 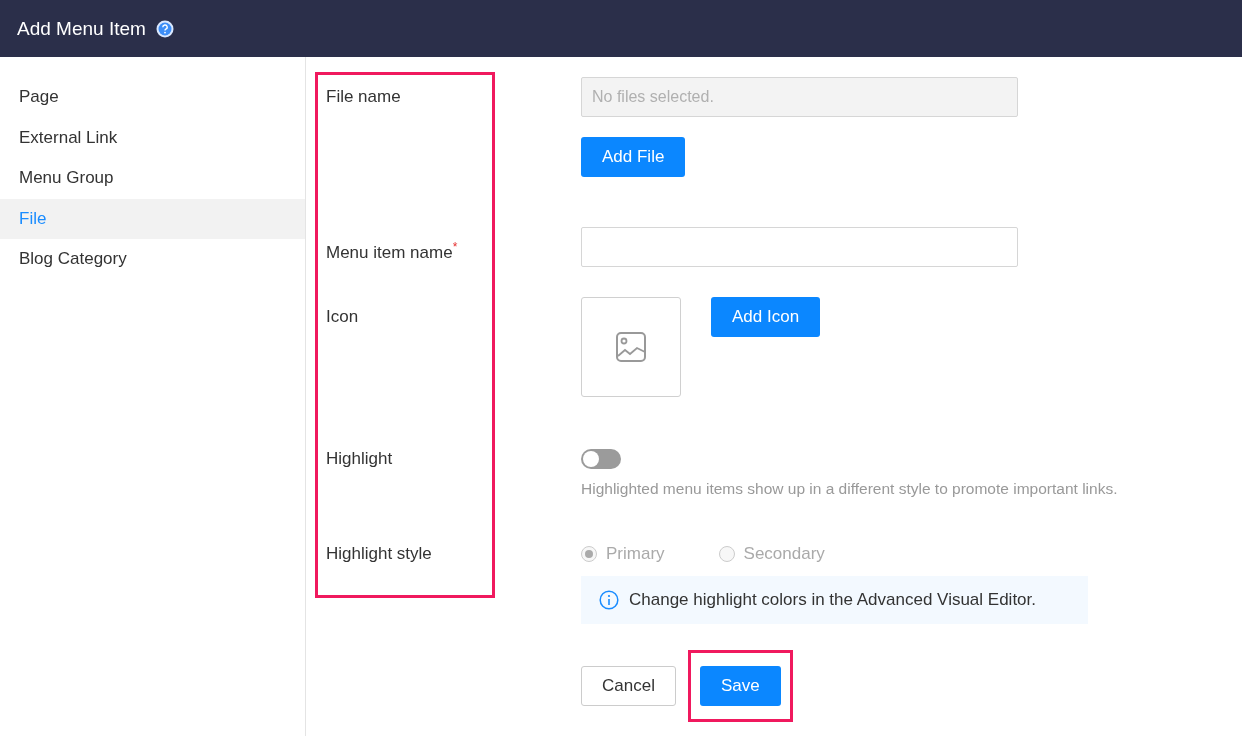 What do you see at coordinates (633, 157) in the screenshot?
I see `add-file-button: Add File` at bounding box center [633, 157].